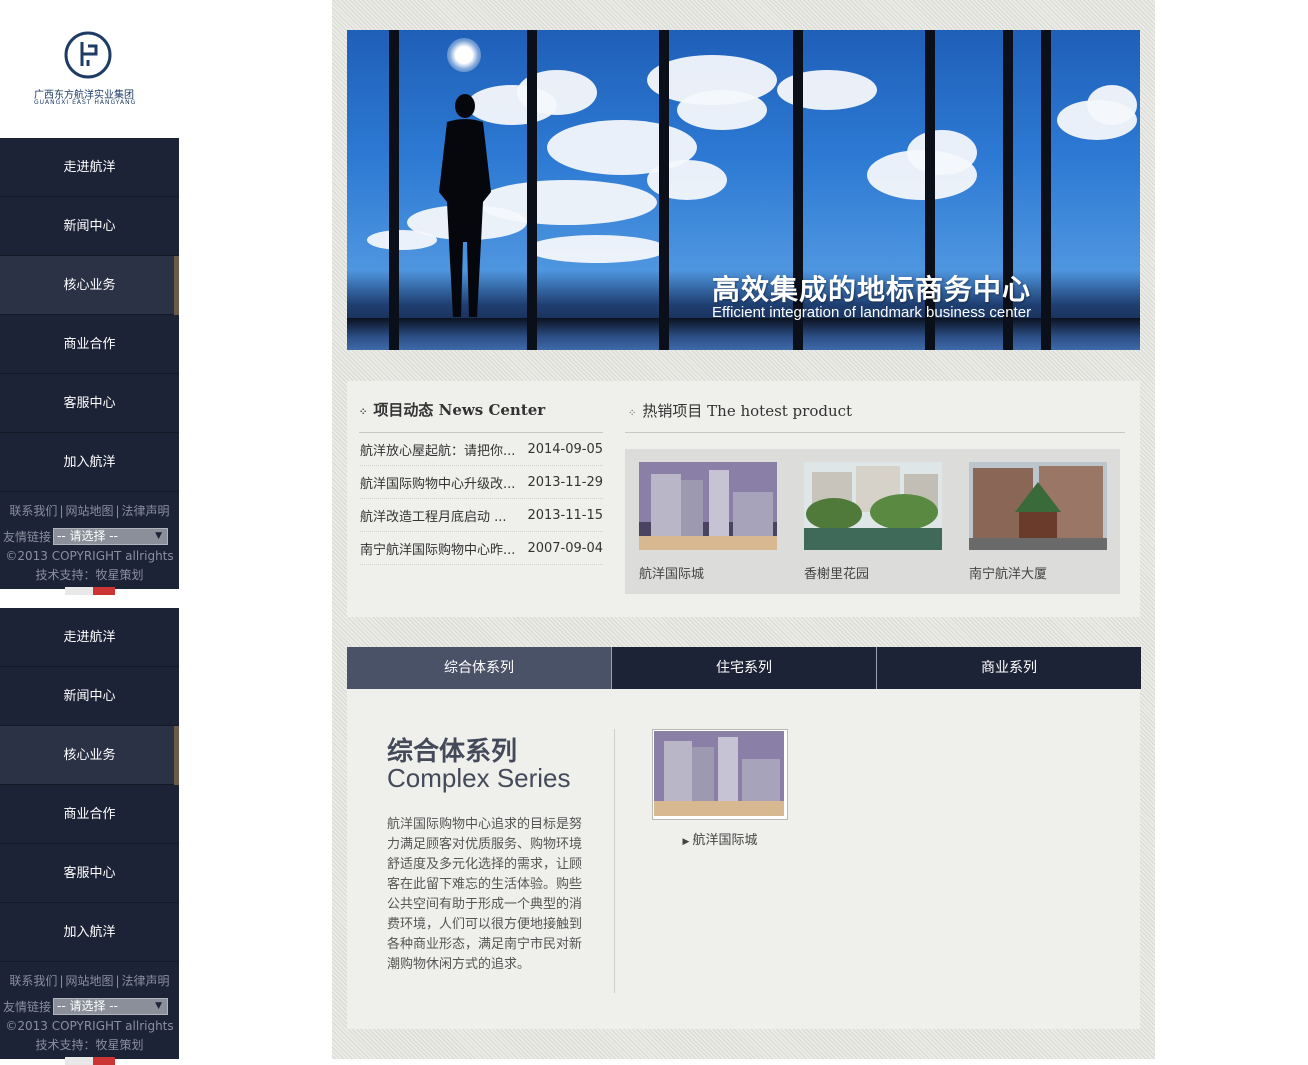 The height and width of the screenshot is (1065, 1308). What do you see at coordinates (873, 572) in the screenshot?
I see `product-name: 香榭里花园` at bounding box center [873, 572].